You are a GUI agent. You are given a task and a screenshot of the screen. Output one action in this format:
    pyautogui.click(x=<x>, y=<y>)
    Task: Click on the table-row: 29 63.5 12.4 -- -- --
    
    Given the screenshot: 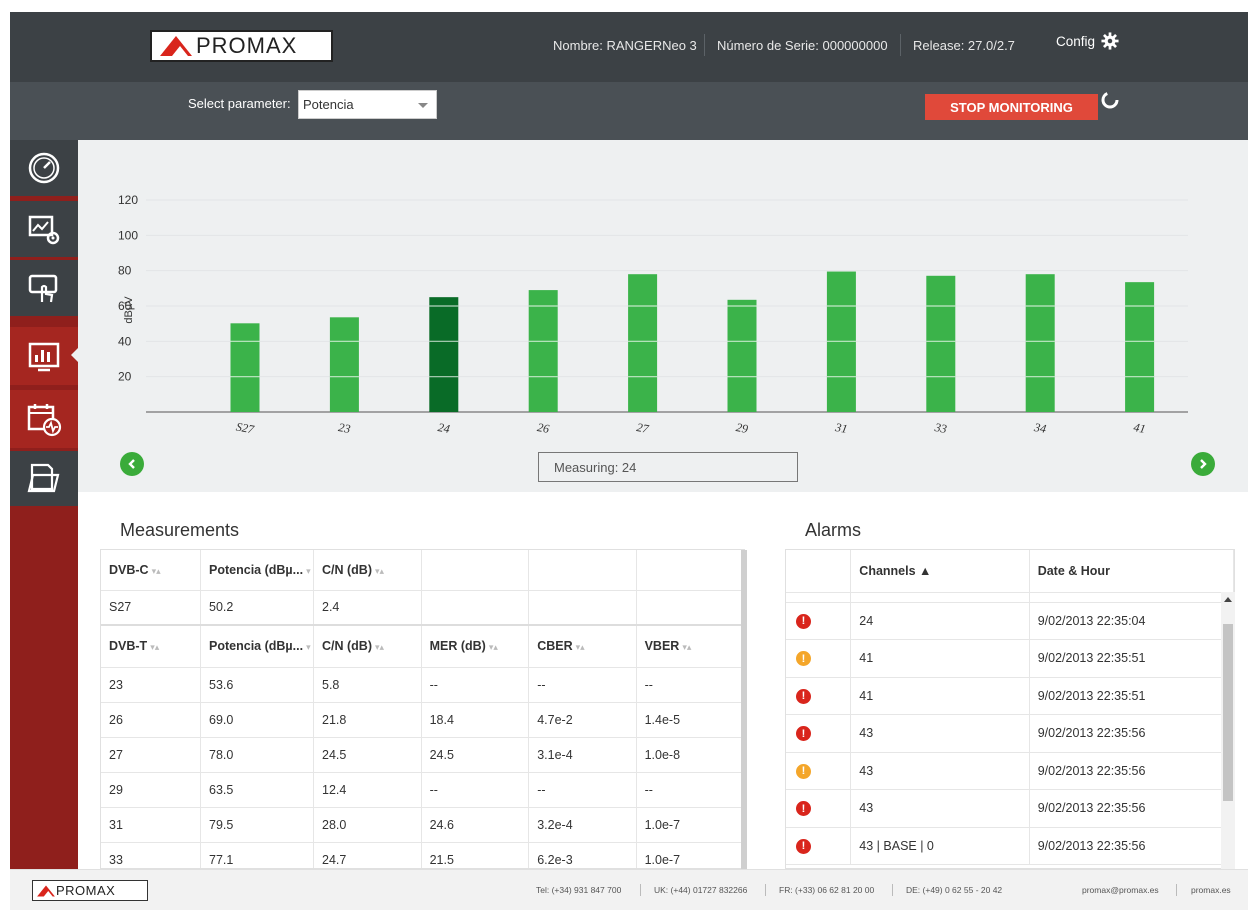 What is the action you would take?
    pyautogui.click(x=422, y=790)
    